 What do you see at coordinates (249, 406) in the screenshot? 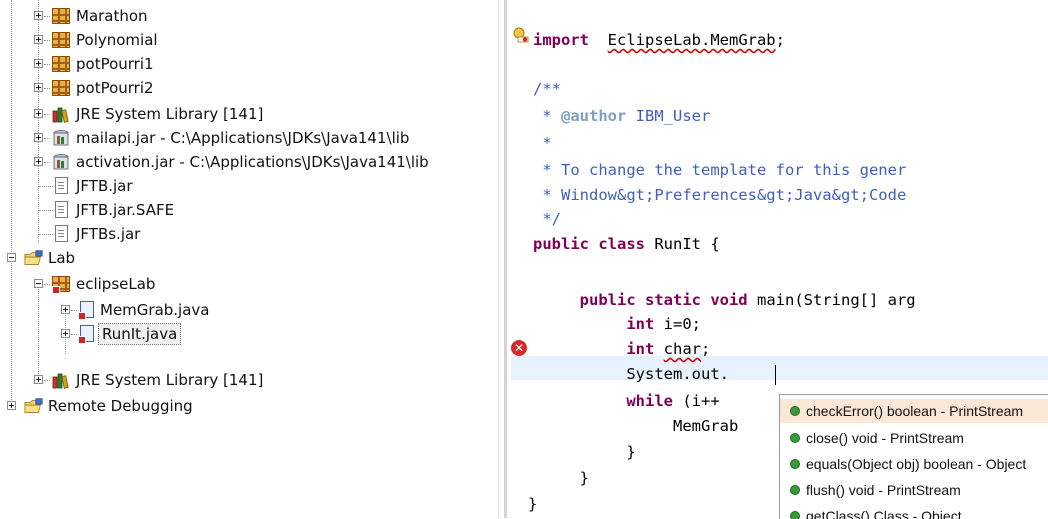
I see `tree-item-remote-debugging: Remote Debugging` at bounding box center [249, 406].